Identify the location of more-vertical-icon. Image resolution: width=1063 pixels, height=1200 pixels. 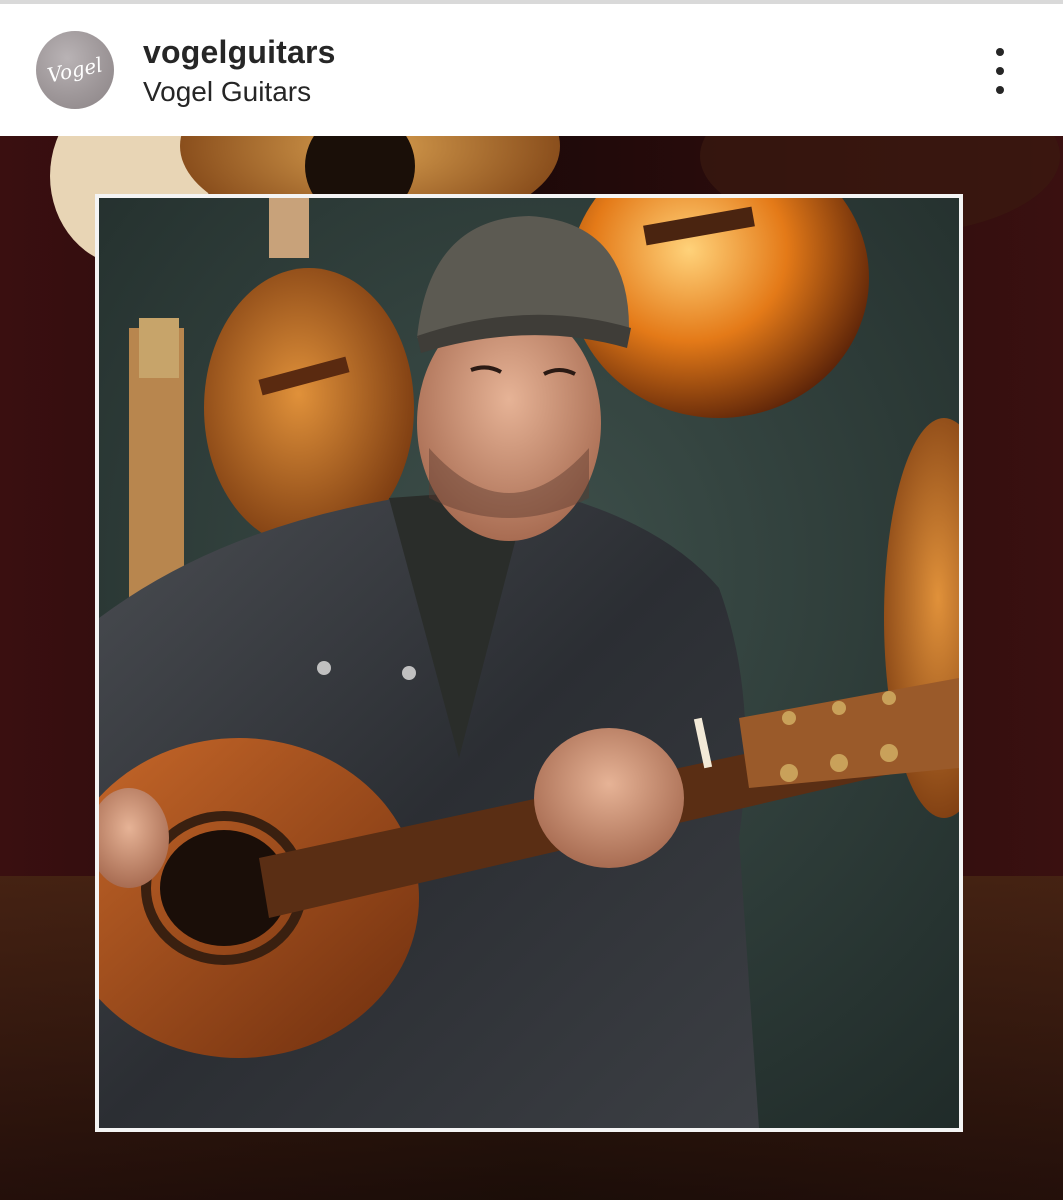
(1000, 52).